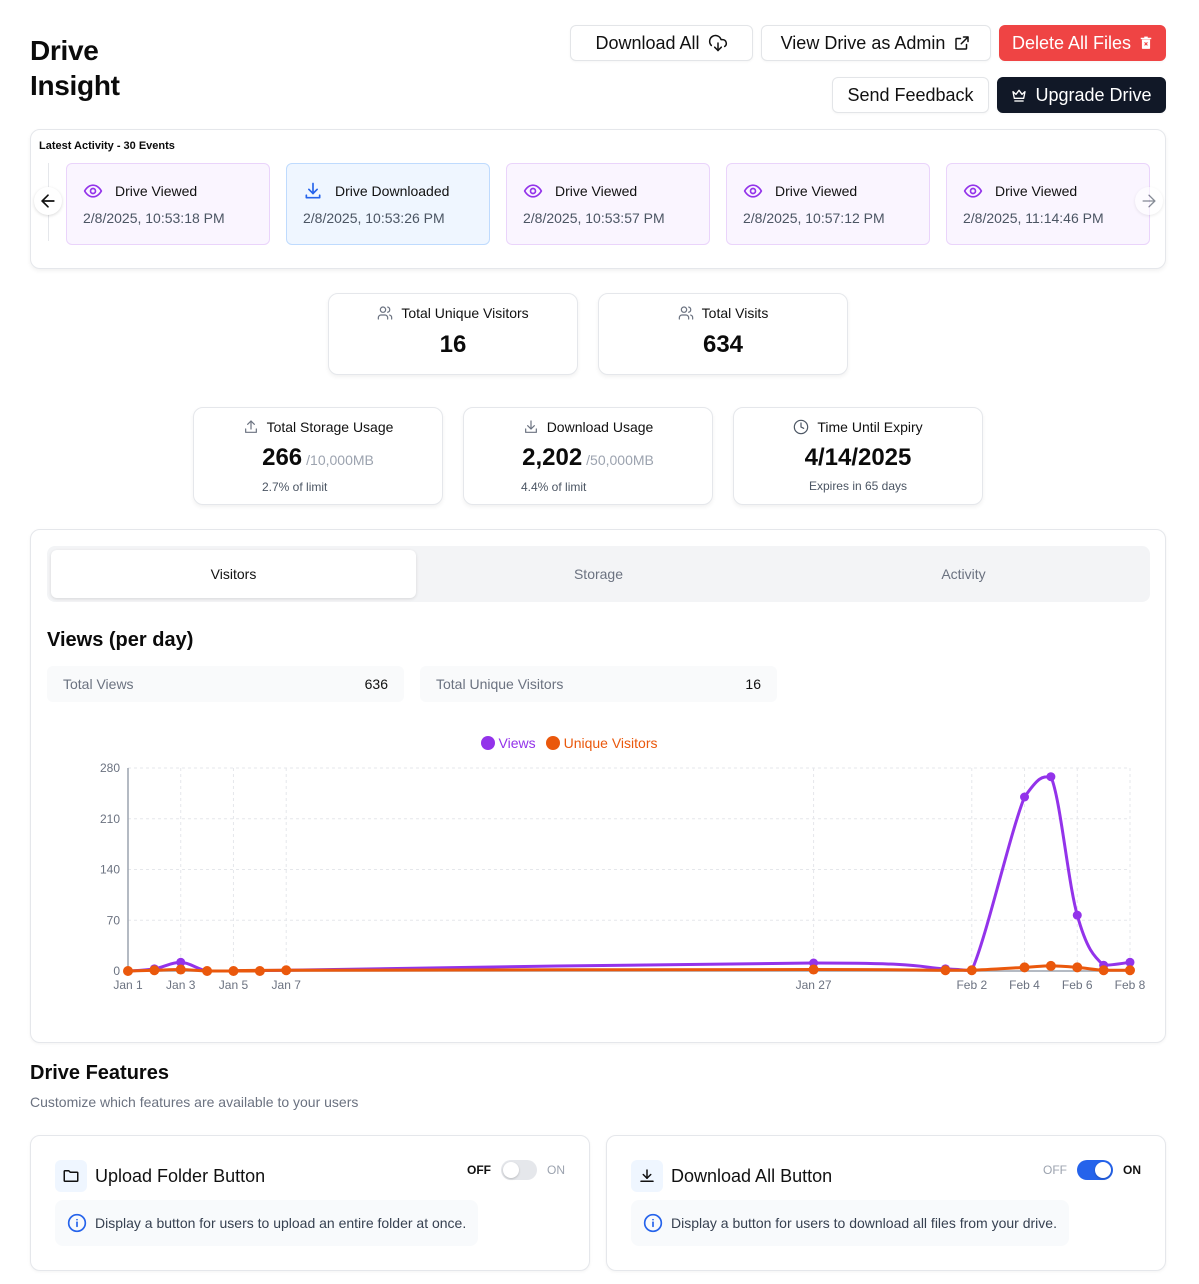 The width and height of the screenshot is (1199, 1284). I want to click on stat-percent: 4.4% of limit, so click(554, 487).